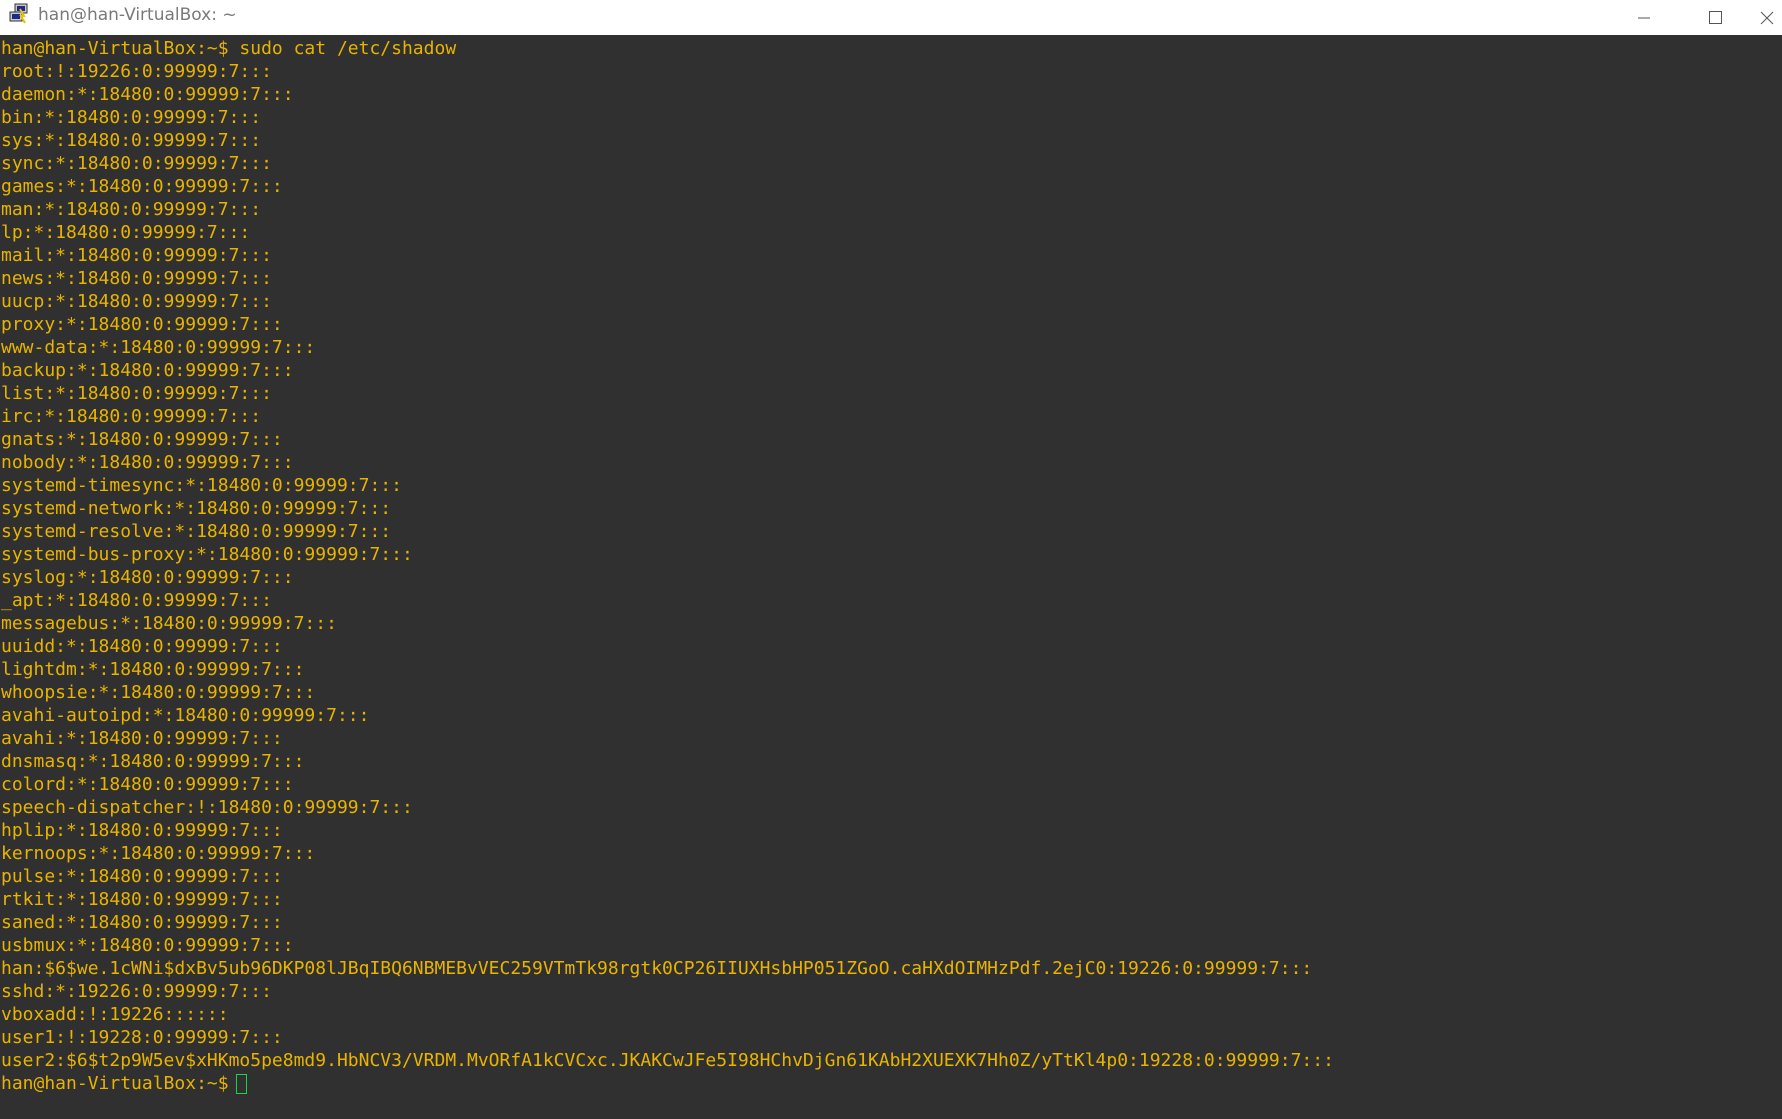  Describe the element at coordinates (196, 508) in the screenshot. I see `output-line: systemd-network:*:18480:0:99999:7:::` at that location.